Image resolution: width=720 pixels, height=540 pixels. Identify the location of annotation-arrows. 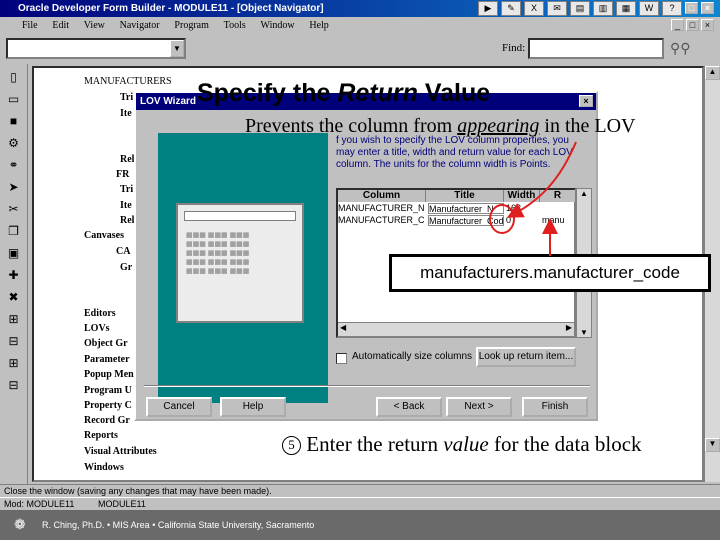
(533, 198).